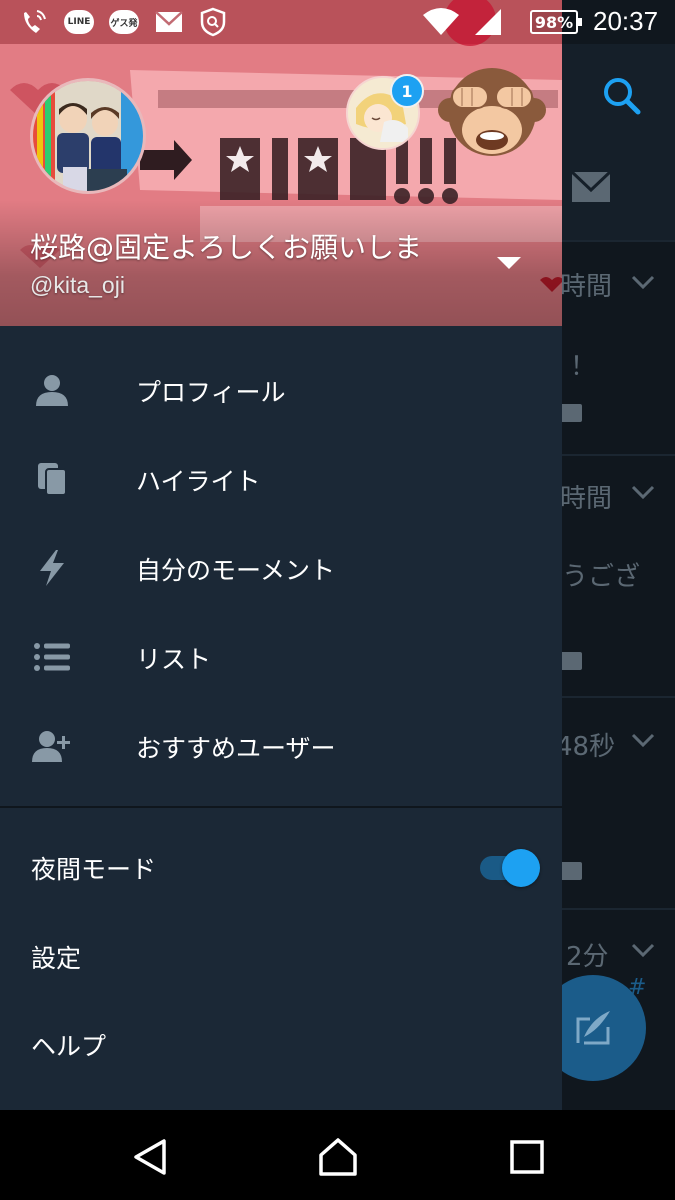 Image resolution: width=675 pixels, height=1200 pixels. What do you see at coordinates (198, 481) in the screenshot?
I see `menu-label: ハイライト` at bounding box center [198, 481].